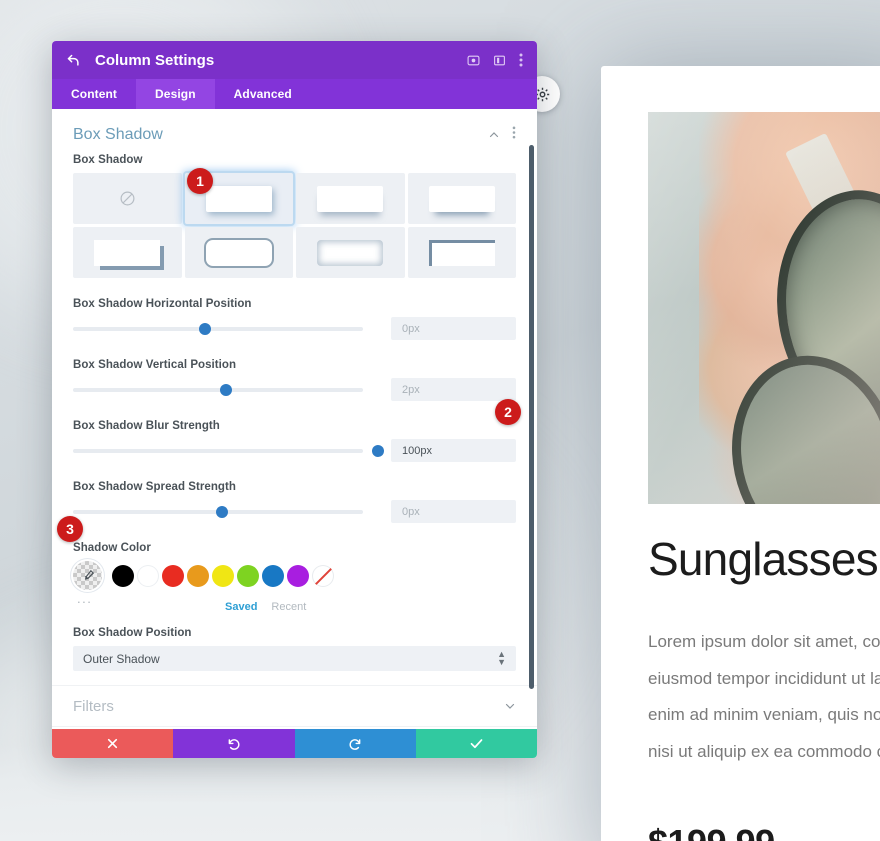 The height and width of the screenshot is (841, 880). Describe the element at coordinates (453, 450) in the screenshot. I see `blur-strength-value: 100px` at that location.